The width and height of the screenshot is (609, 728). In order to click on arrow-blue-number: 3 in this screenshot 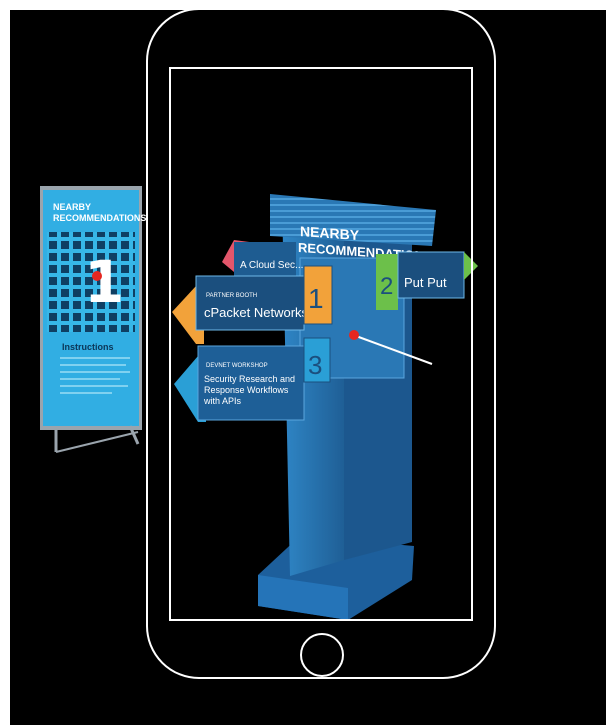, I will do `click(315, 365)`.